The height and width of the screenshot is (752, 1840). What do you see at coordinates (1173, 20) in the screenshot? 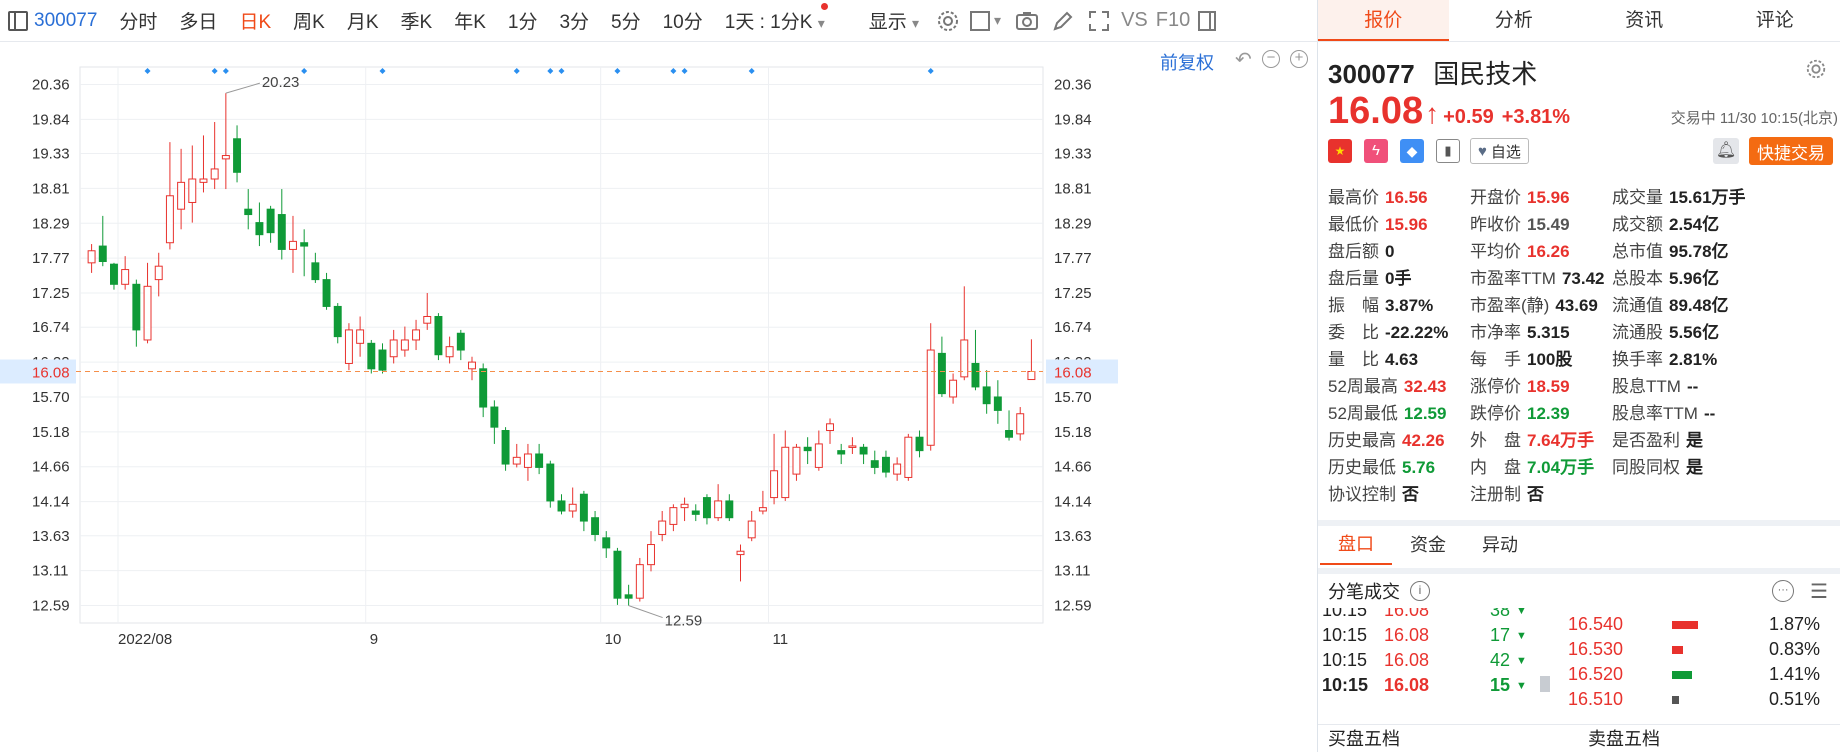
I see `f10-button: F10` at bounding box center [1173, 20].